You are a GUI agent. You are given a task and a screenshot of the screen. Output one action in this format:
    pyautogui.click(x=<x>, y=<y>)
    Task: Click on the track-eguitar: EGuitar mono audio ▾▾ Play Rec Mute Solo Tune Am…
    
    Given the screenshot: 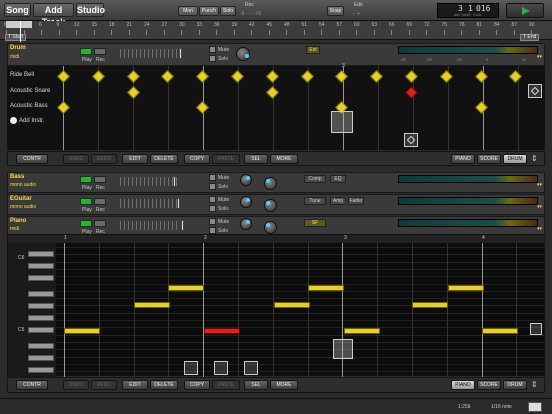 What is the action you would take?
    pyautogui.click(x=276, y=204)
    